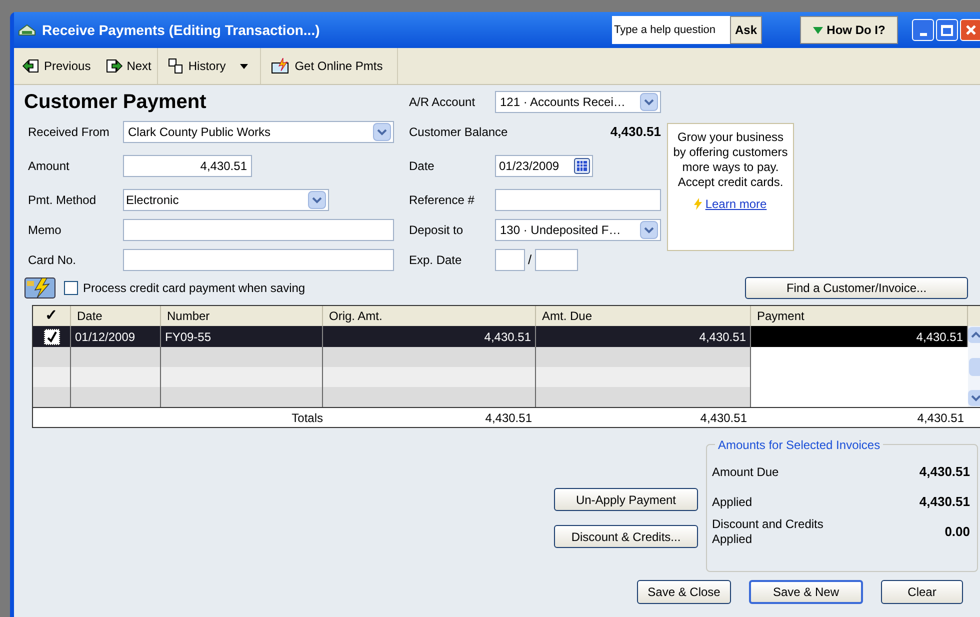  I want to click on toolbar-button: Get Online Pmts, so click(326, 66).